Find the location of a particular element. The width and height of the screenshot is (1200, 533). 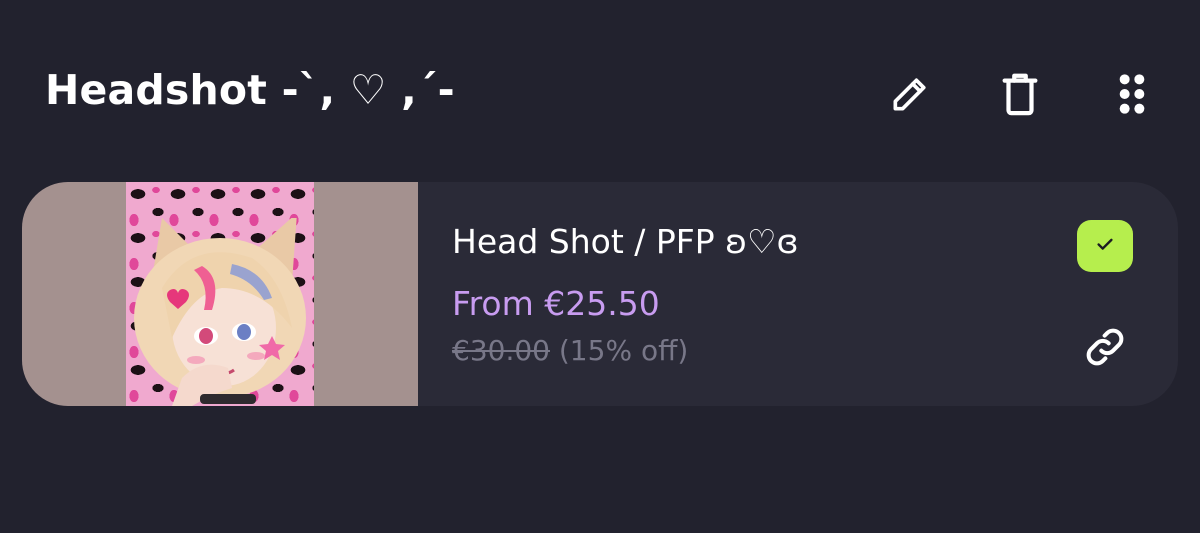

delete-button is located at coordinates (1020, 96).